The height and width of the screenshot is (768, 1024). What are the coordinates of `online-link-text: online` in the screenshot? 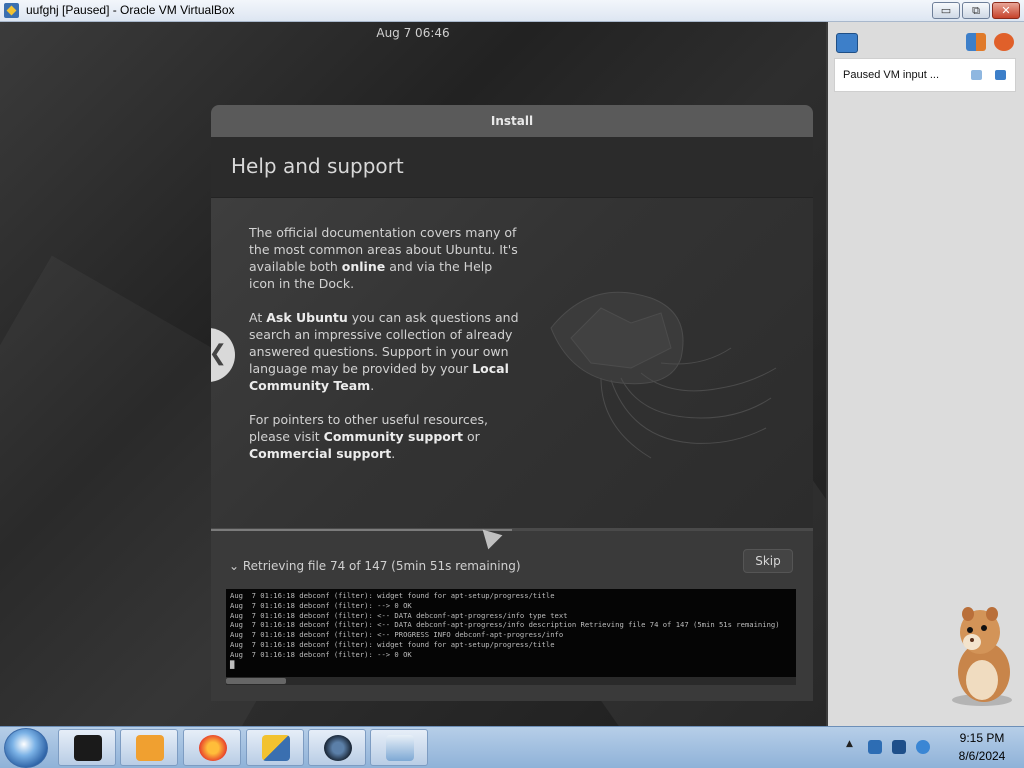 It's located at (363, 266).